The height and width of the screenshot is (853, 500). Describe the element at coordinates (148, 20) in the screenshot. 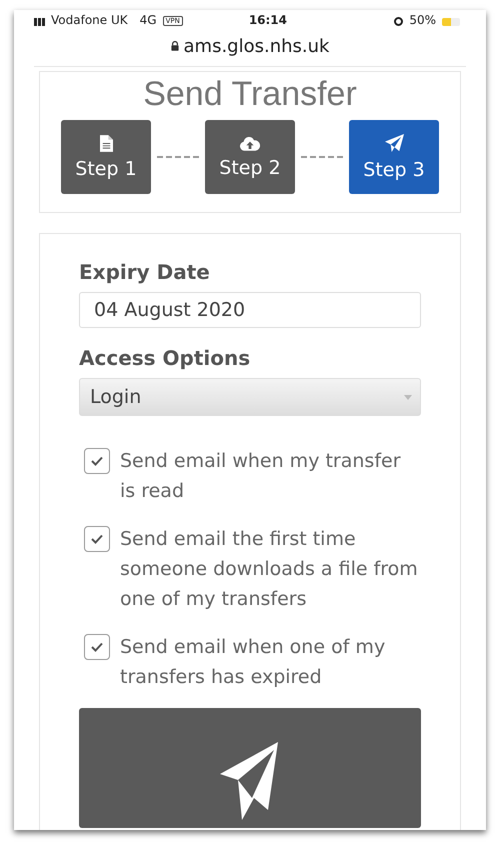

I see `network-text: 4G` at that location.